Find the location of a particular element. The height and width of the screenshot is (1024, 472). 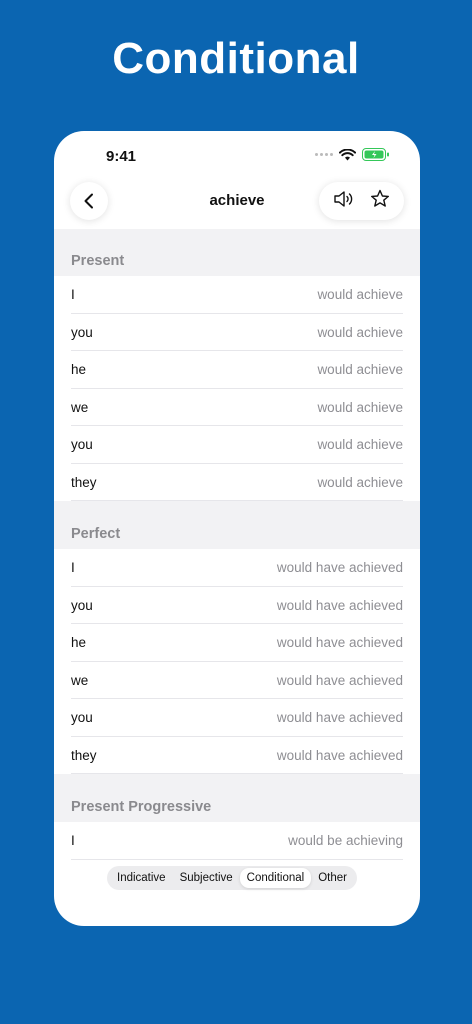

wifi-icon is located at coordinates (347, 154).